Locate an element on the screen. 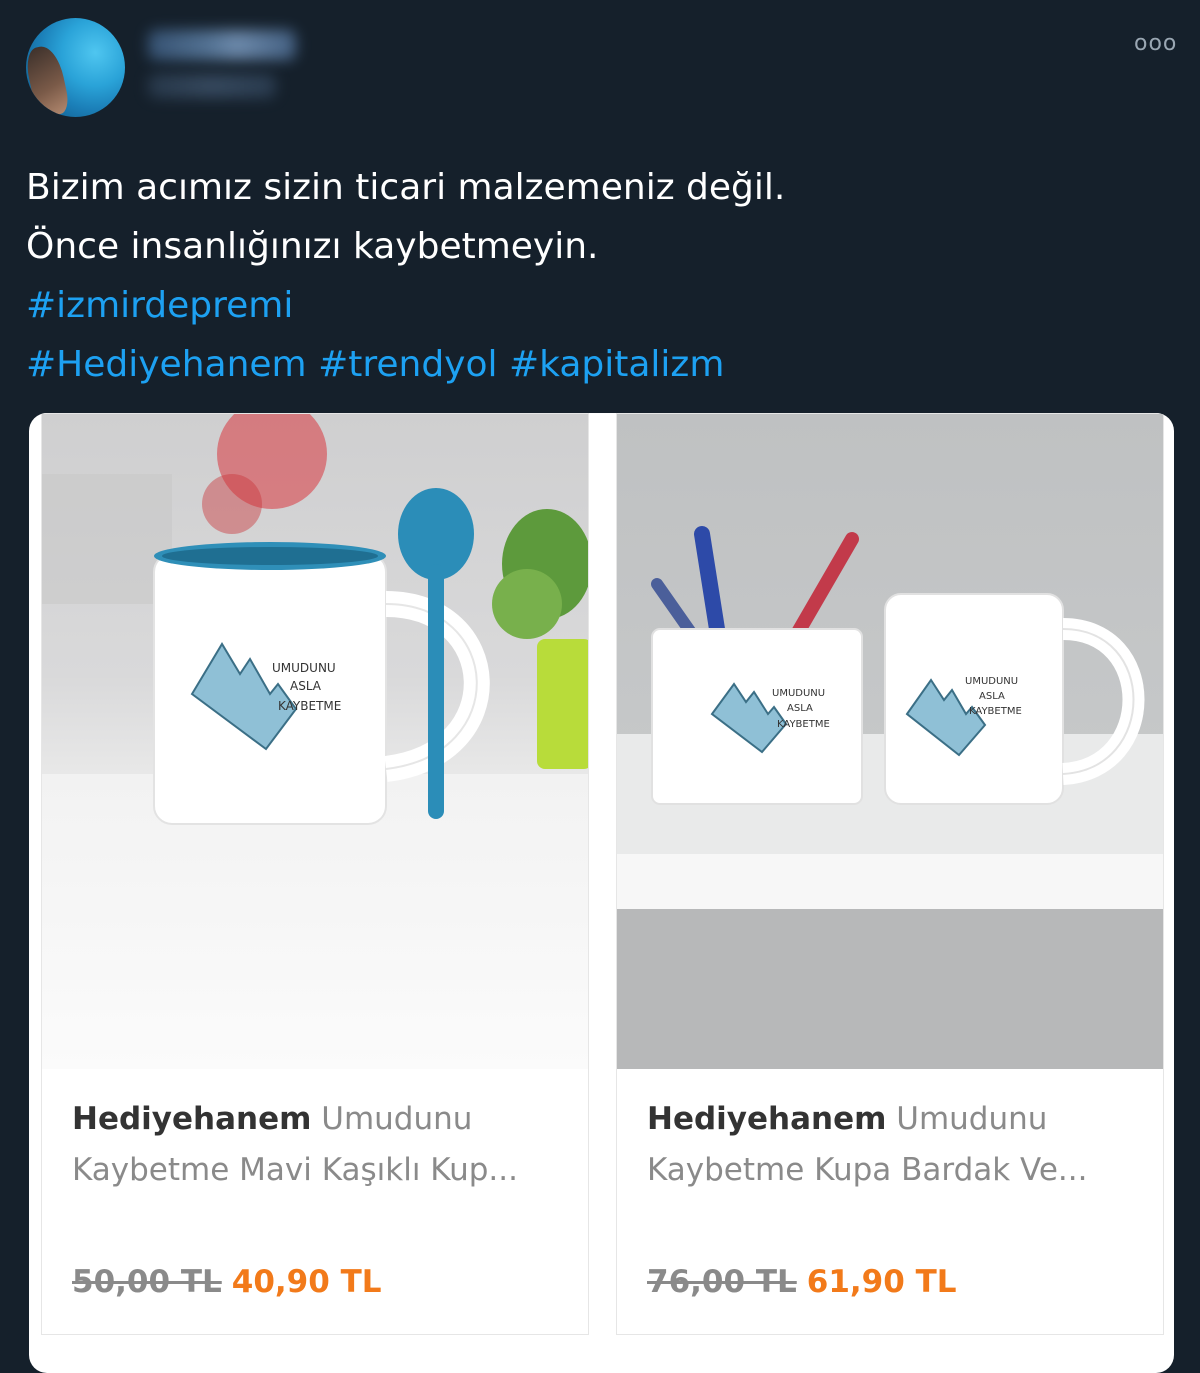  hashtag-kapitalizm: #kapitalizm is located at coordinates (616, 364).